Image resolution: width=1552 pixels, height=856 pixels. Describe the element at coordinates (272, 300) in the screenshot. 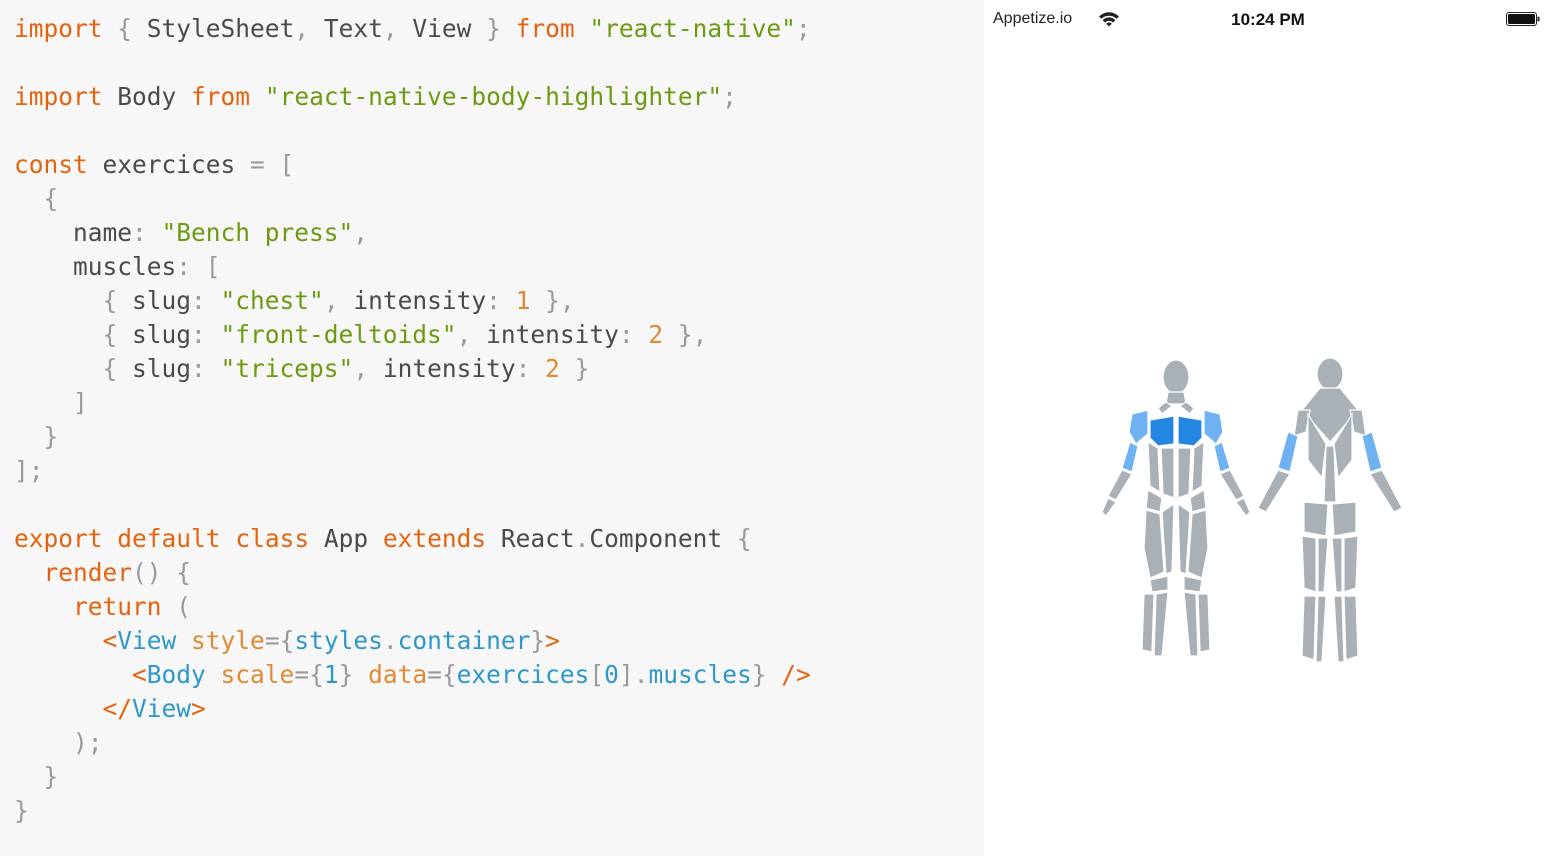

I see `code-token: "chest"` at that location.